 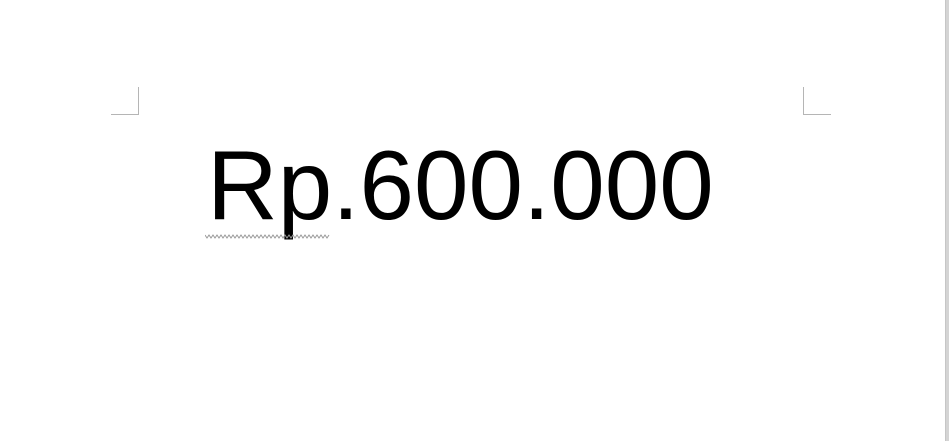 What do you see at coordinates (267, 236) in the screenshot?
I see `spelling-error-underline` at bounding box center [267, 236].